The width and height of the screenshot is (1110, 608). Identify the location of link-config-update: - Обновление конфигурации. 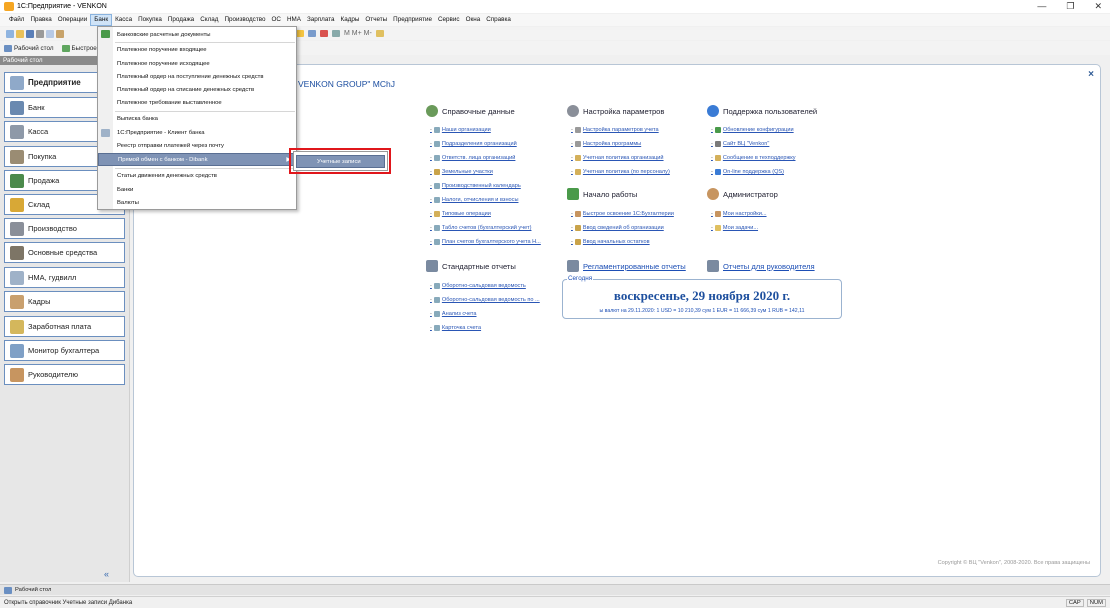
(752, 130).